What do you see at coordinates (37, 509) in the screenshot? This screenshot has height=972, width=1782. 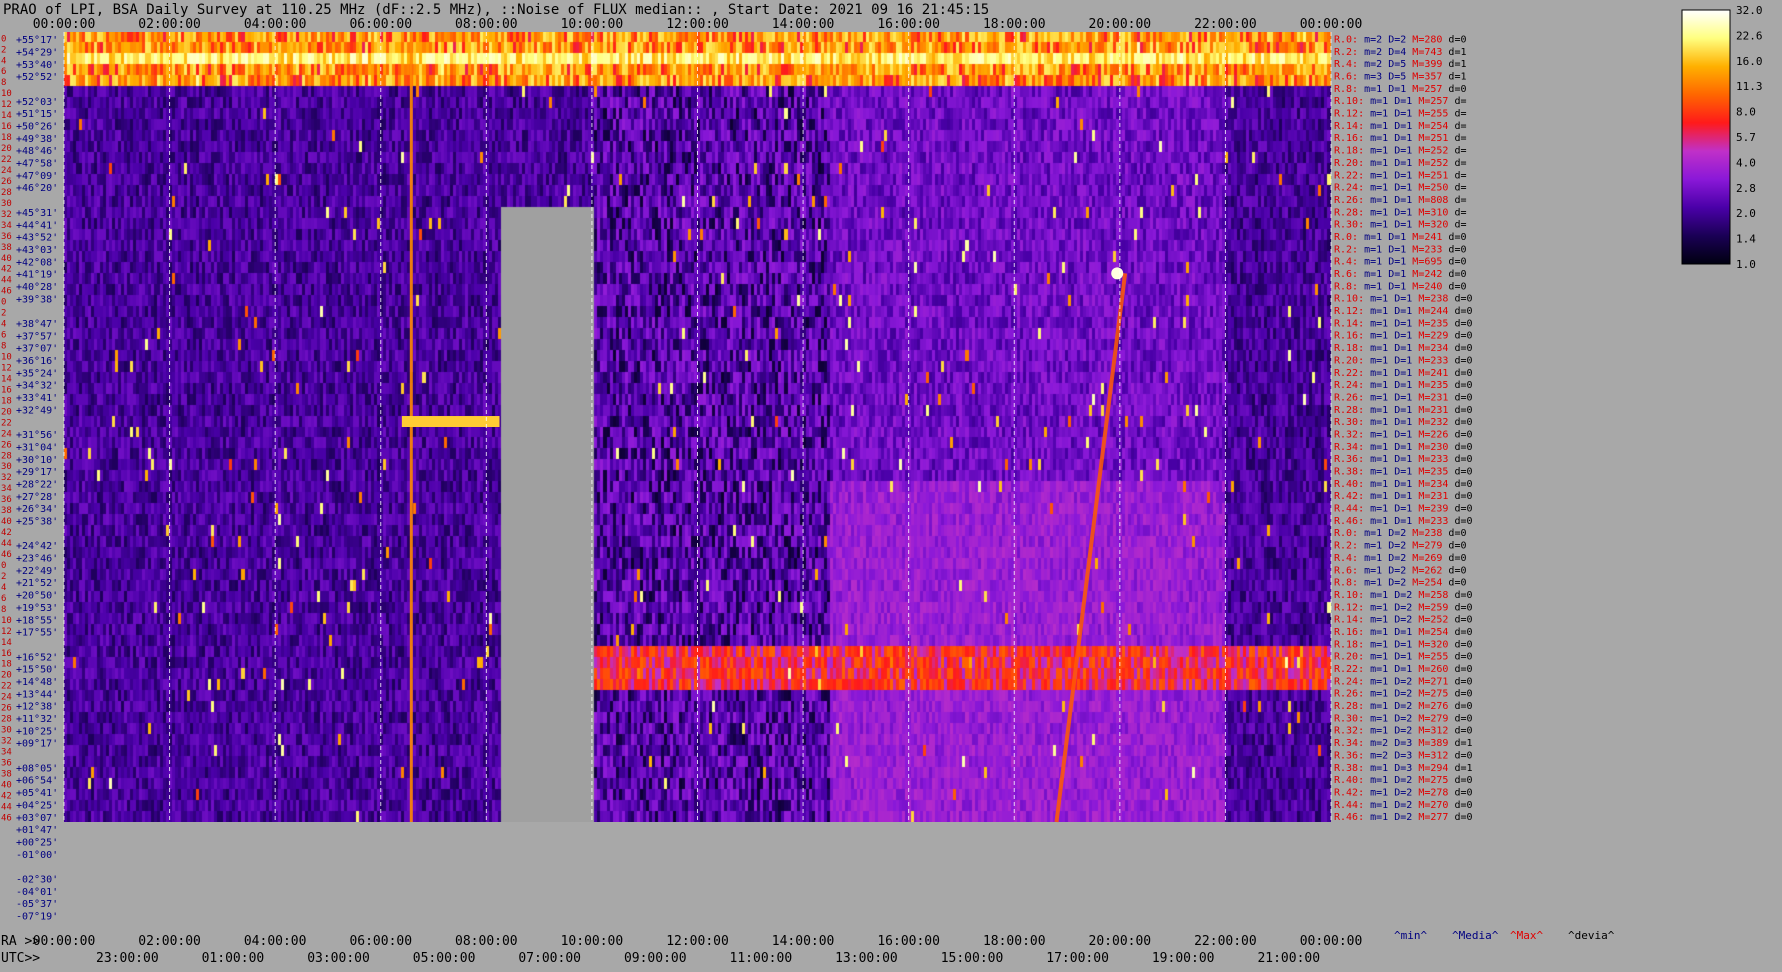 I see `declination-label: +26°34'` at bounding box center [37, 509].